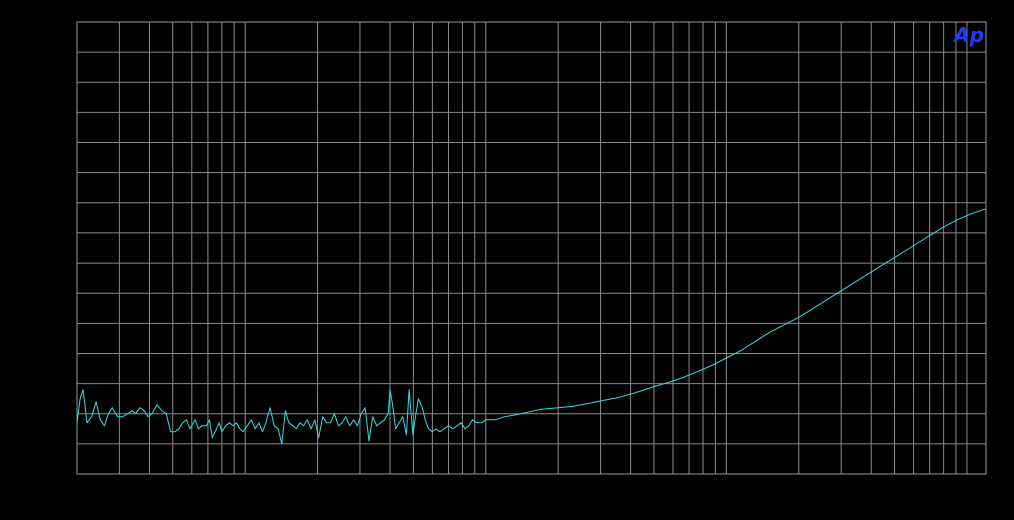  What do you see at coordinates (11, 241) in the screenshot?
I see `y-axis-title-line1: d` at bounding box center [11, 241].